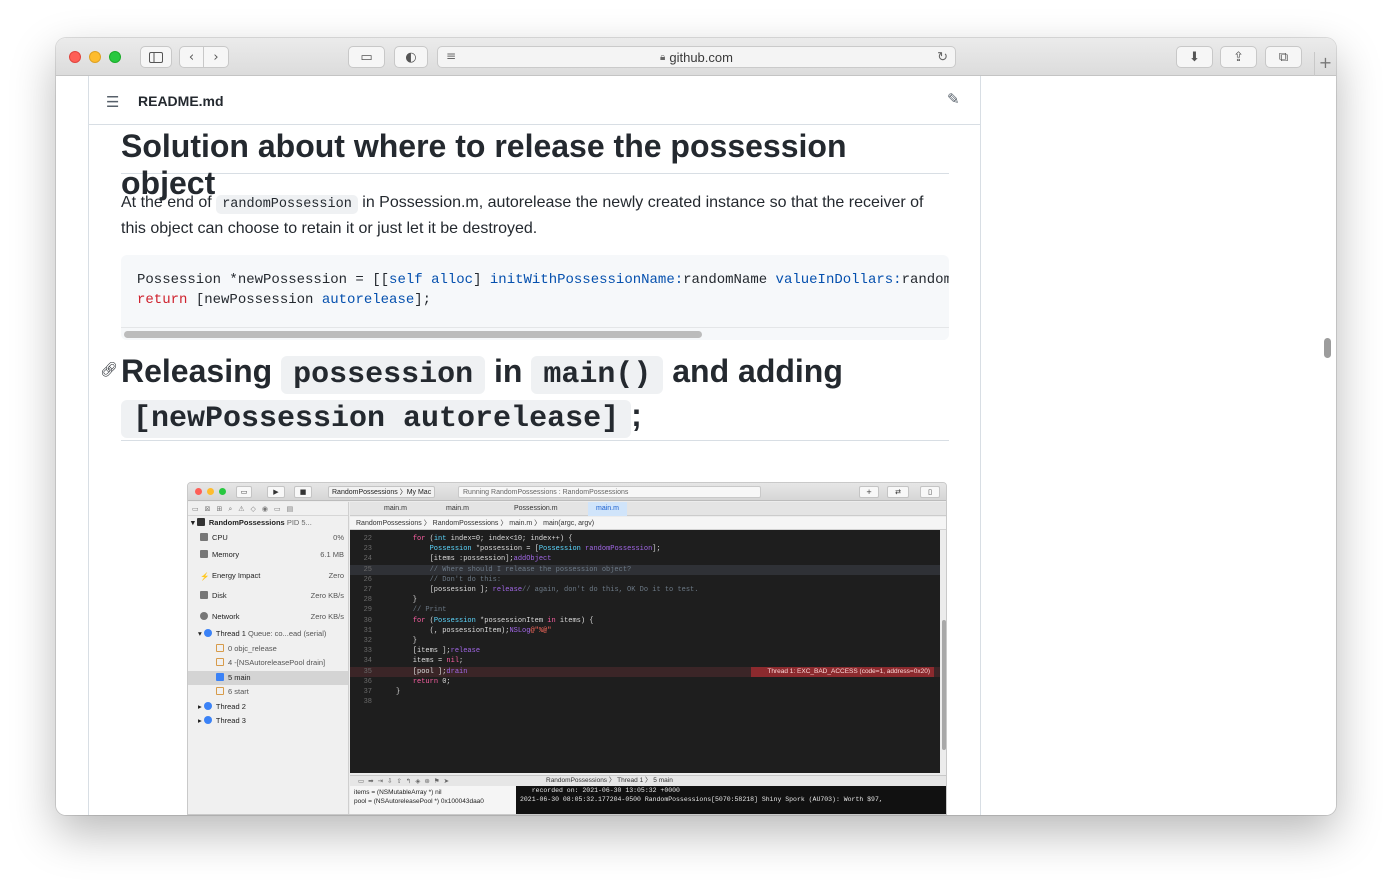  Describe the element at coordinates (109, 370) in the screenshot. I see `anchor-link-icon: 🔗︎` at that location.